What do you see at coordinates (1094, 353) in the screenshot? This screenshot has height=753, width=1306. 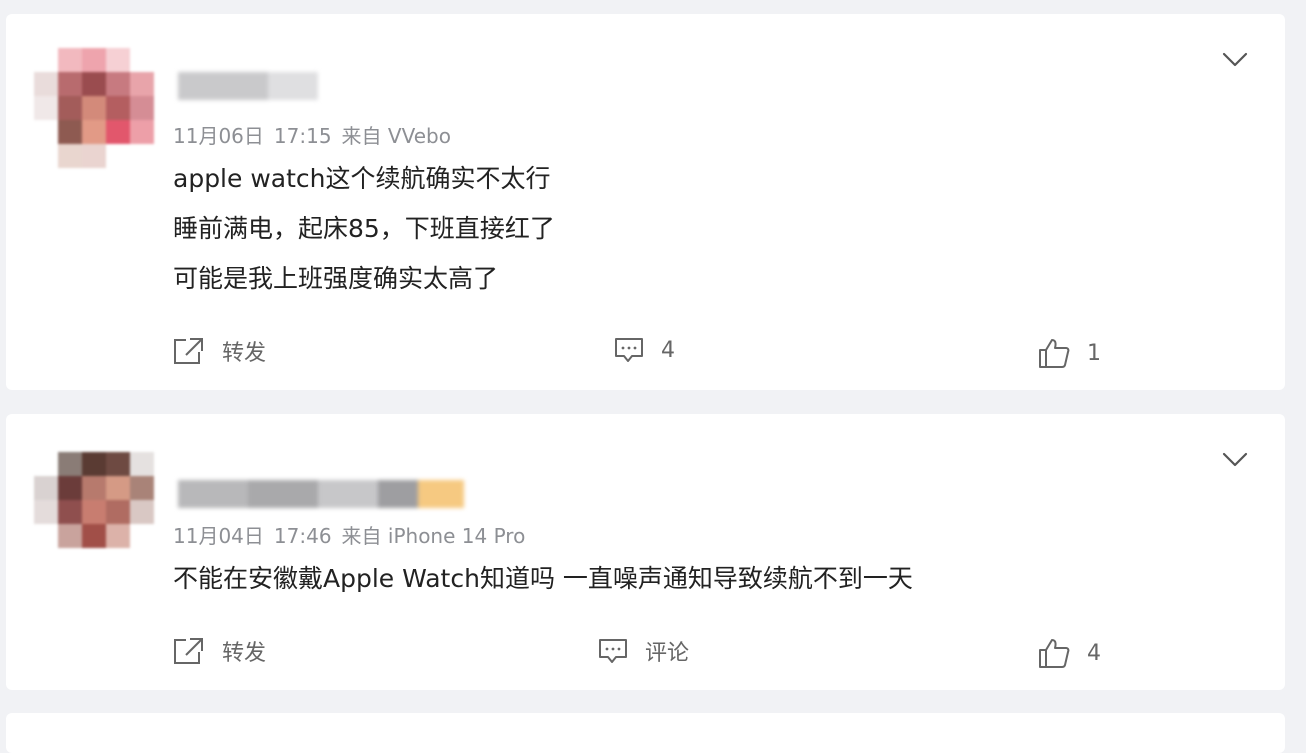 I see `like-count: 1` at bounding box center [1094, 353].